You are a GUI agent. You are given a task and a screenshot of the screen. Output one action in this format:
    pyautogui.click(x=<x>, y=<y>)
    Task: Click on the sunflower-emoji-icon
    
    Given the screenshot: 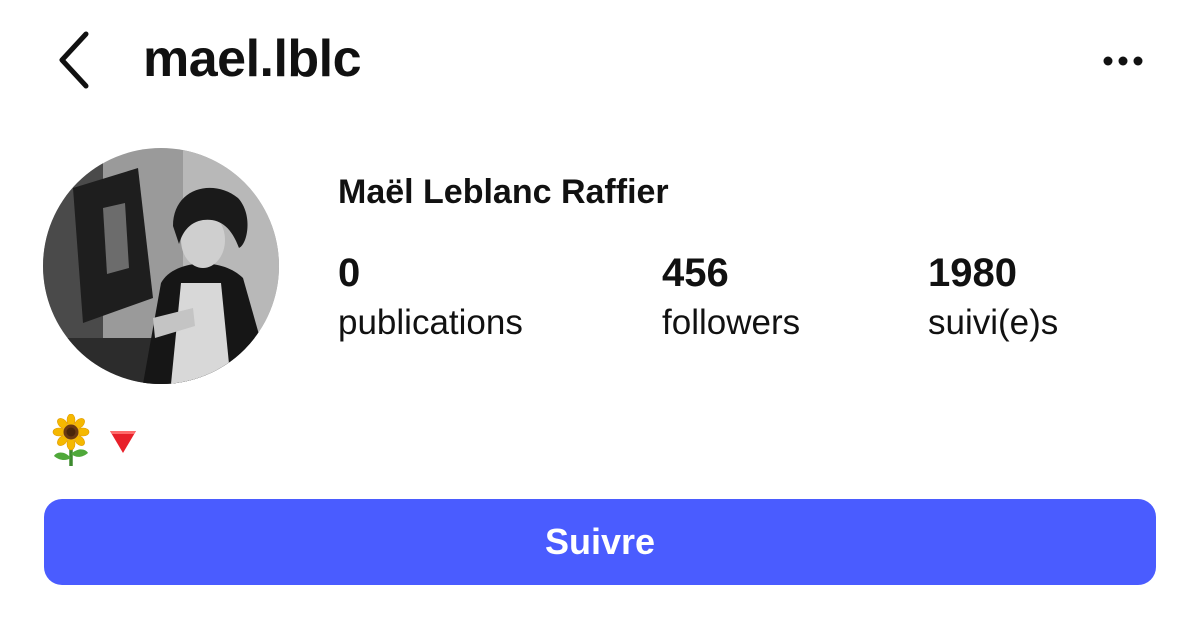 What is the action you would take?
    pyautogui.click(x=71, y=440)
    